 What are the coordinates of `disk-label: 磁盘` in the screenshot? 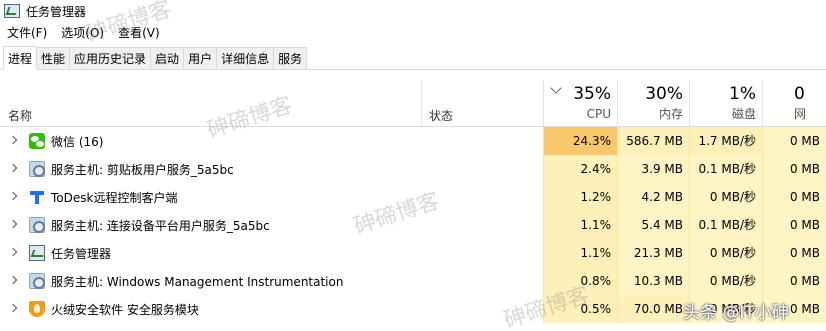 It's located at (743, 114).